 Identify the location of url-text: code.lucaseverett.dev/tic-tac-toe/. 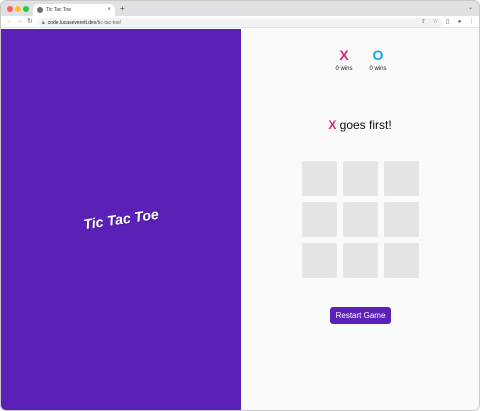
(84, 23).